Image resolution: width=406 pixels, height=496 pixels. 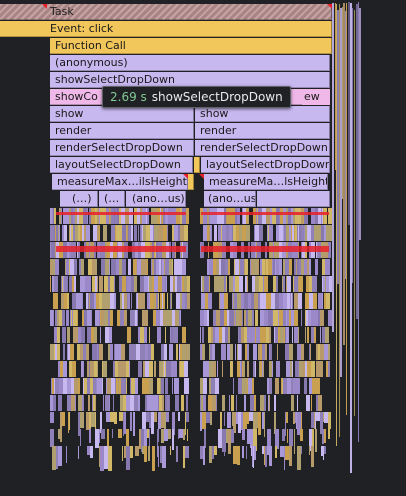 I want to click on anonymous-bar: (anonymous), so click(x=190, y=63).